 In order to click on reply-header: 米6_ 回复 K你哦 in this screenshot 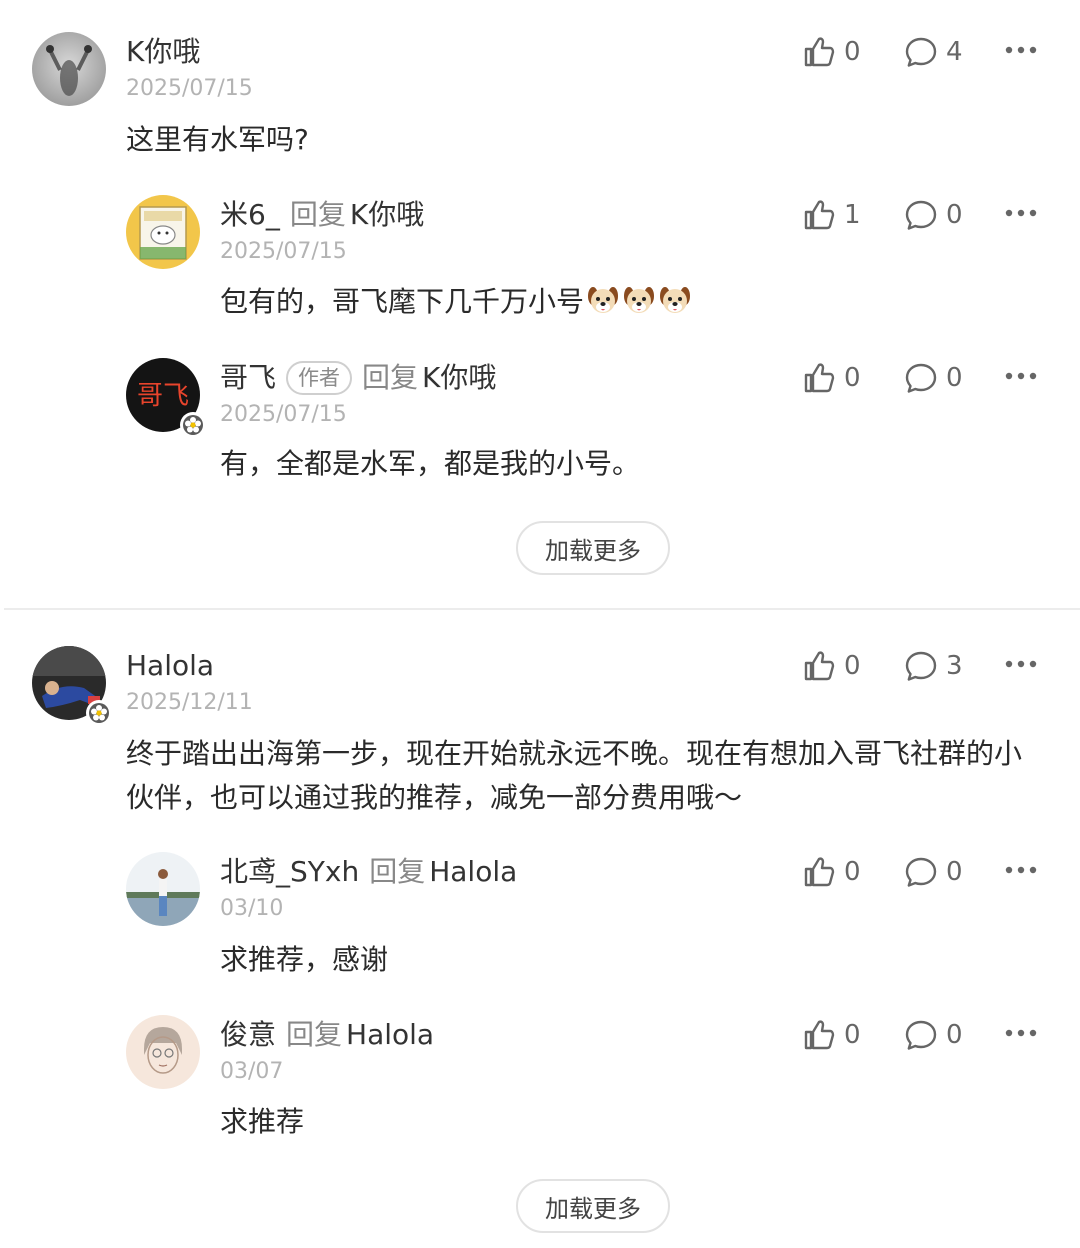, I will do `click(322, 215)`.